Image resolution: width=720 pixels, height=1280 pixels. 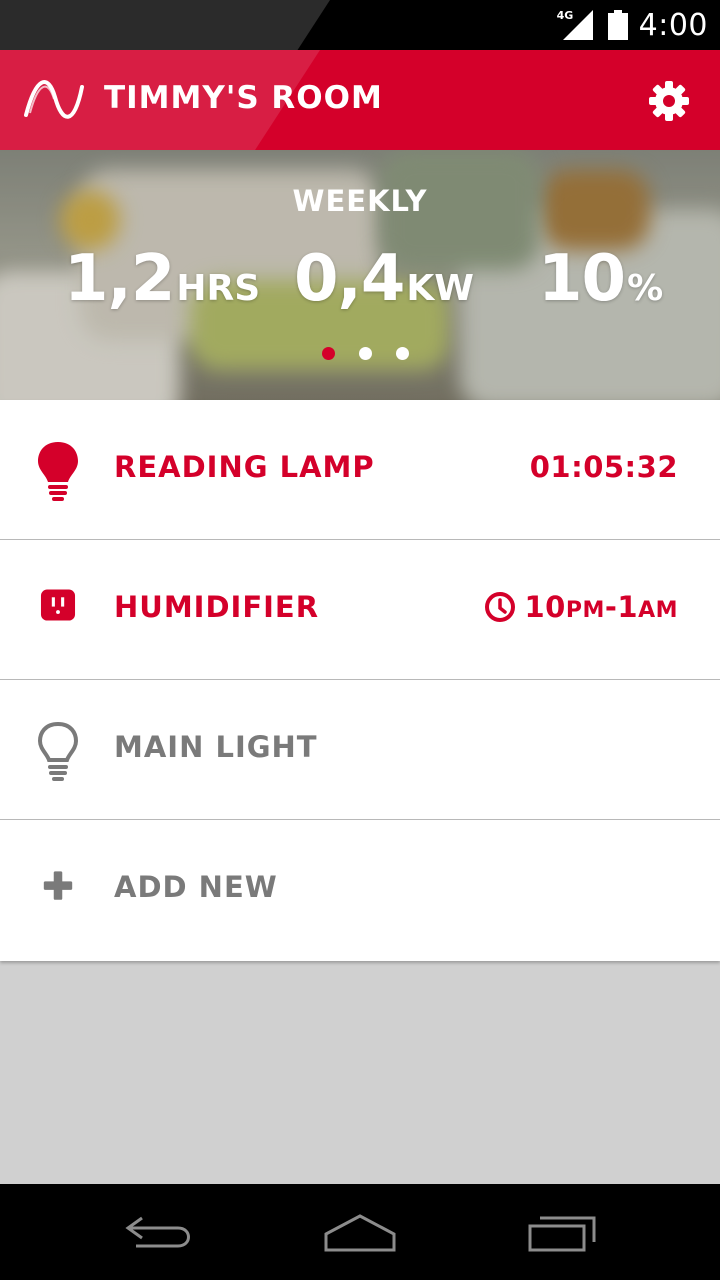 What do you see at coordinates (601, 607) in the screenshot?
I see `schedule-text: 10PM-1AM` at bounding box center [601, 607].